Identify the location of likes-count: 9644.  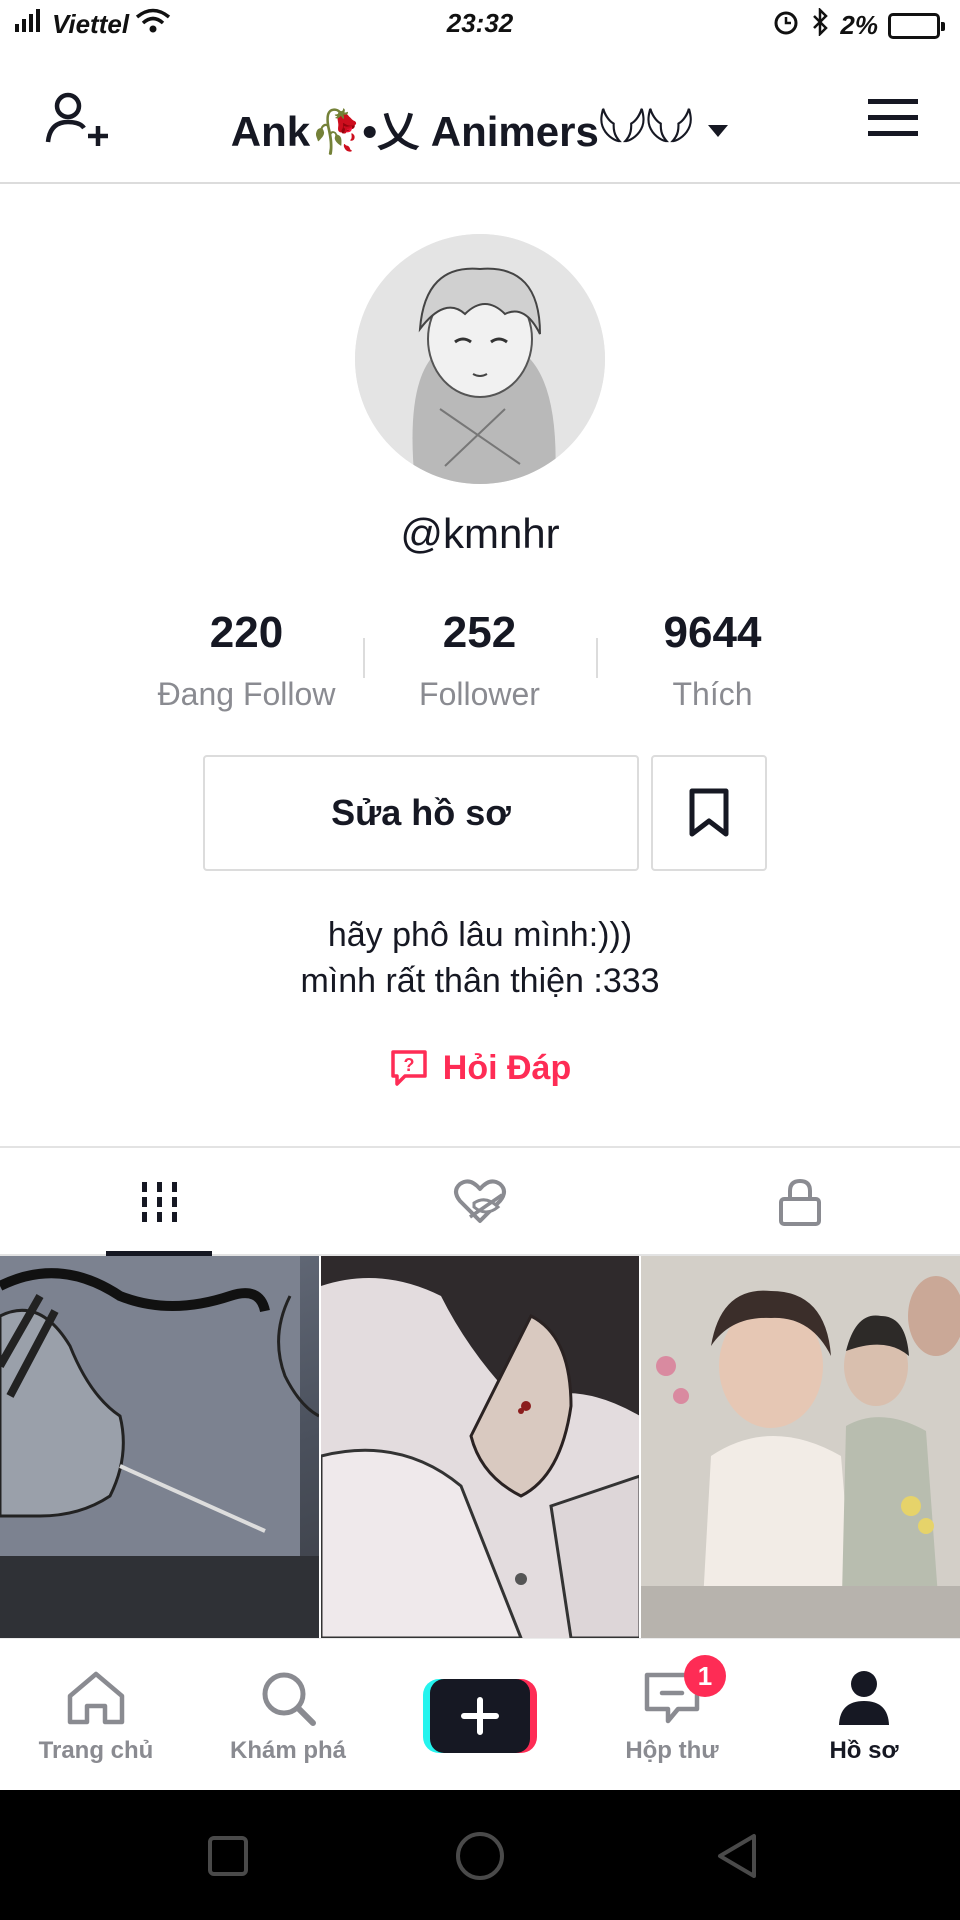
(712, 632).